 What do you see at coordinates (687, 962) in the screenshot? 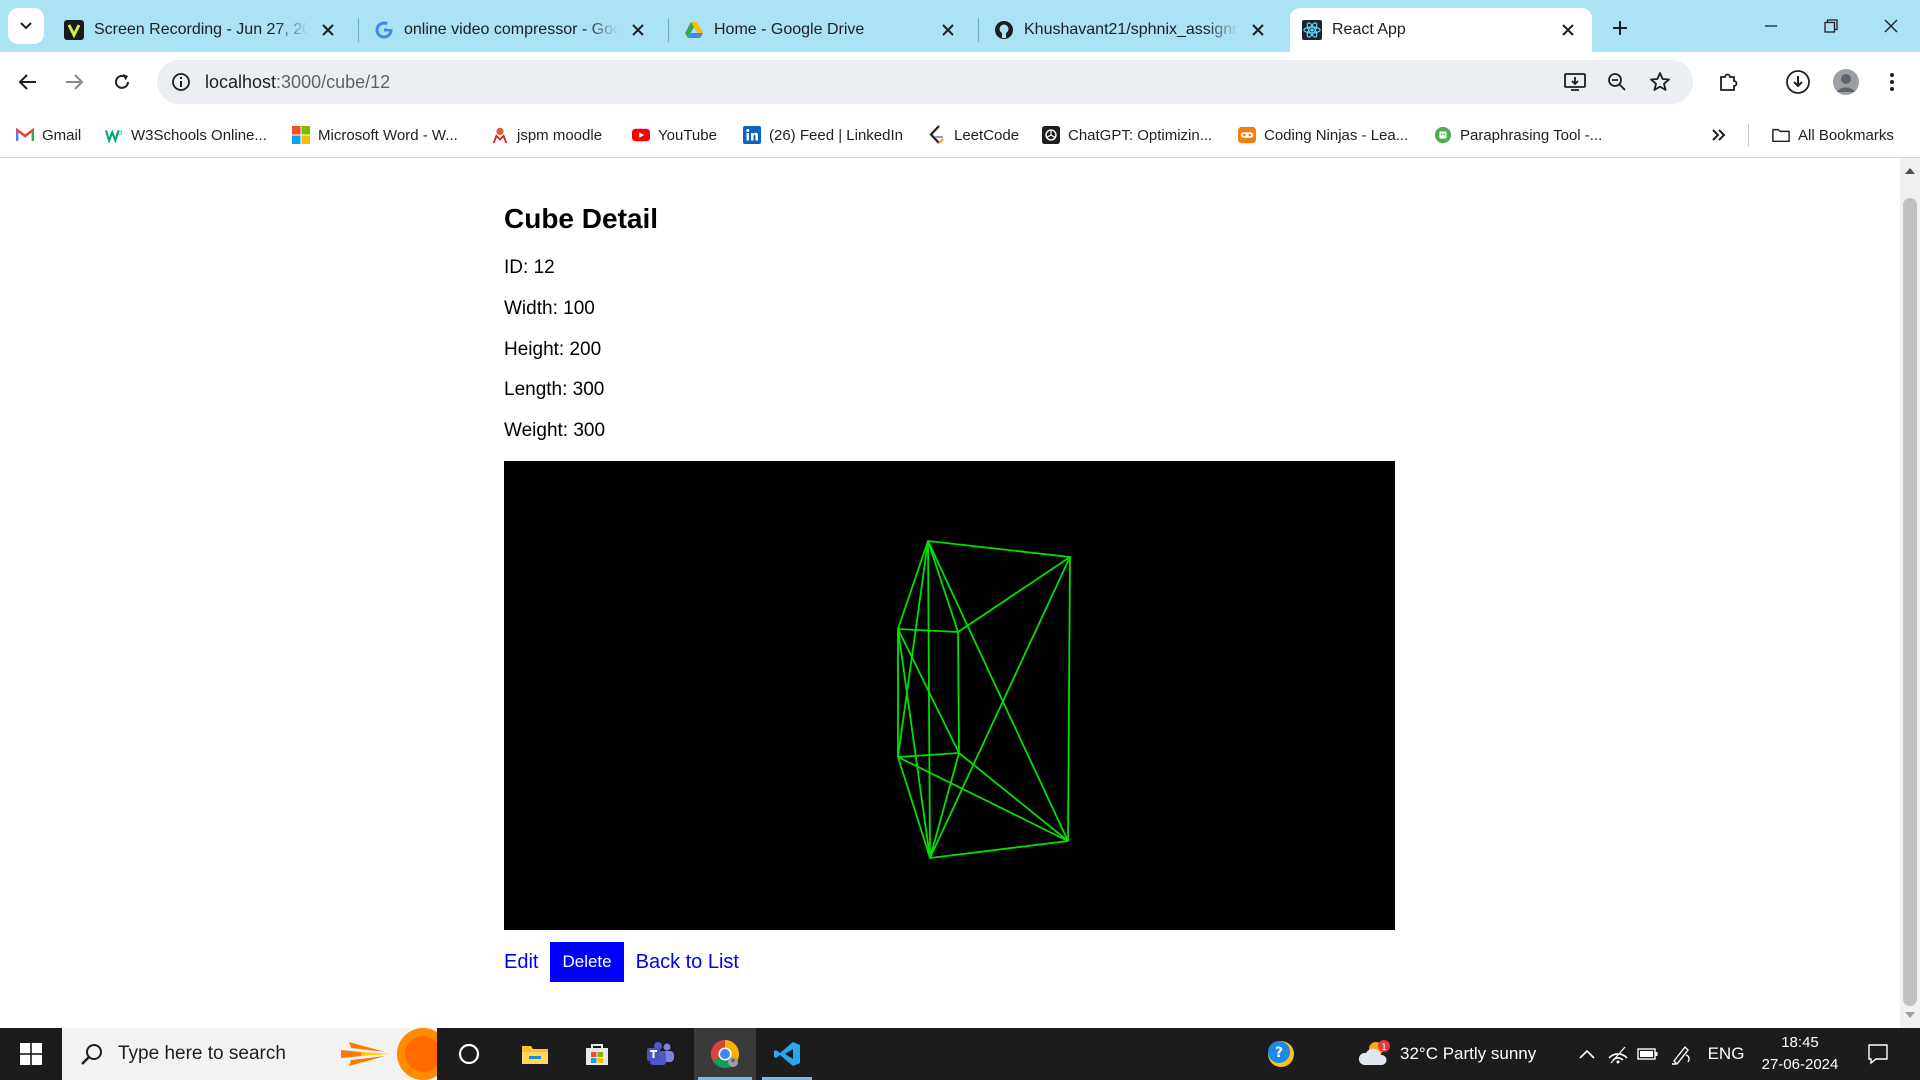
I see `back-to-list-link: Back to List` at bounding box center [687, 962].